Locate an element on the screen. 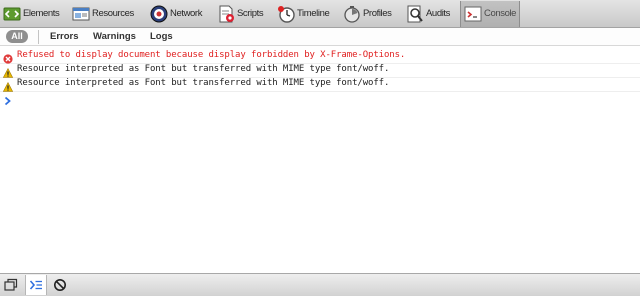 Image resolution: width=640 pixels, height=296 pixels. undock-button is located at coordinates (12, 285).